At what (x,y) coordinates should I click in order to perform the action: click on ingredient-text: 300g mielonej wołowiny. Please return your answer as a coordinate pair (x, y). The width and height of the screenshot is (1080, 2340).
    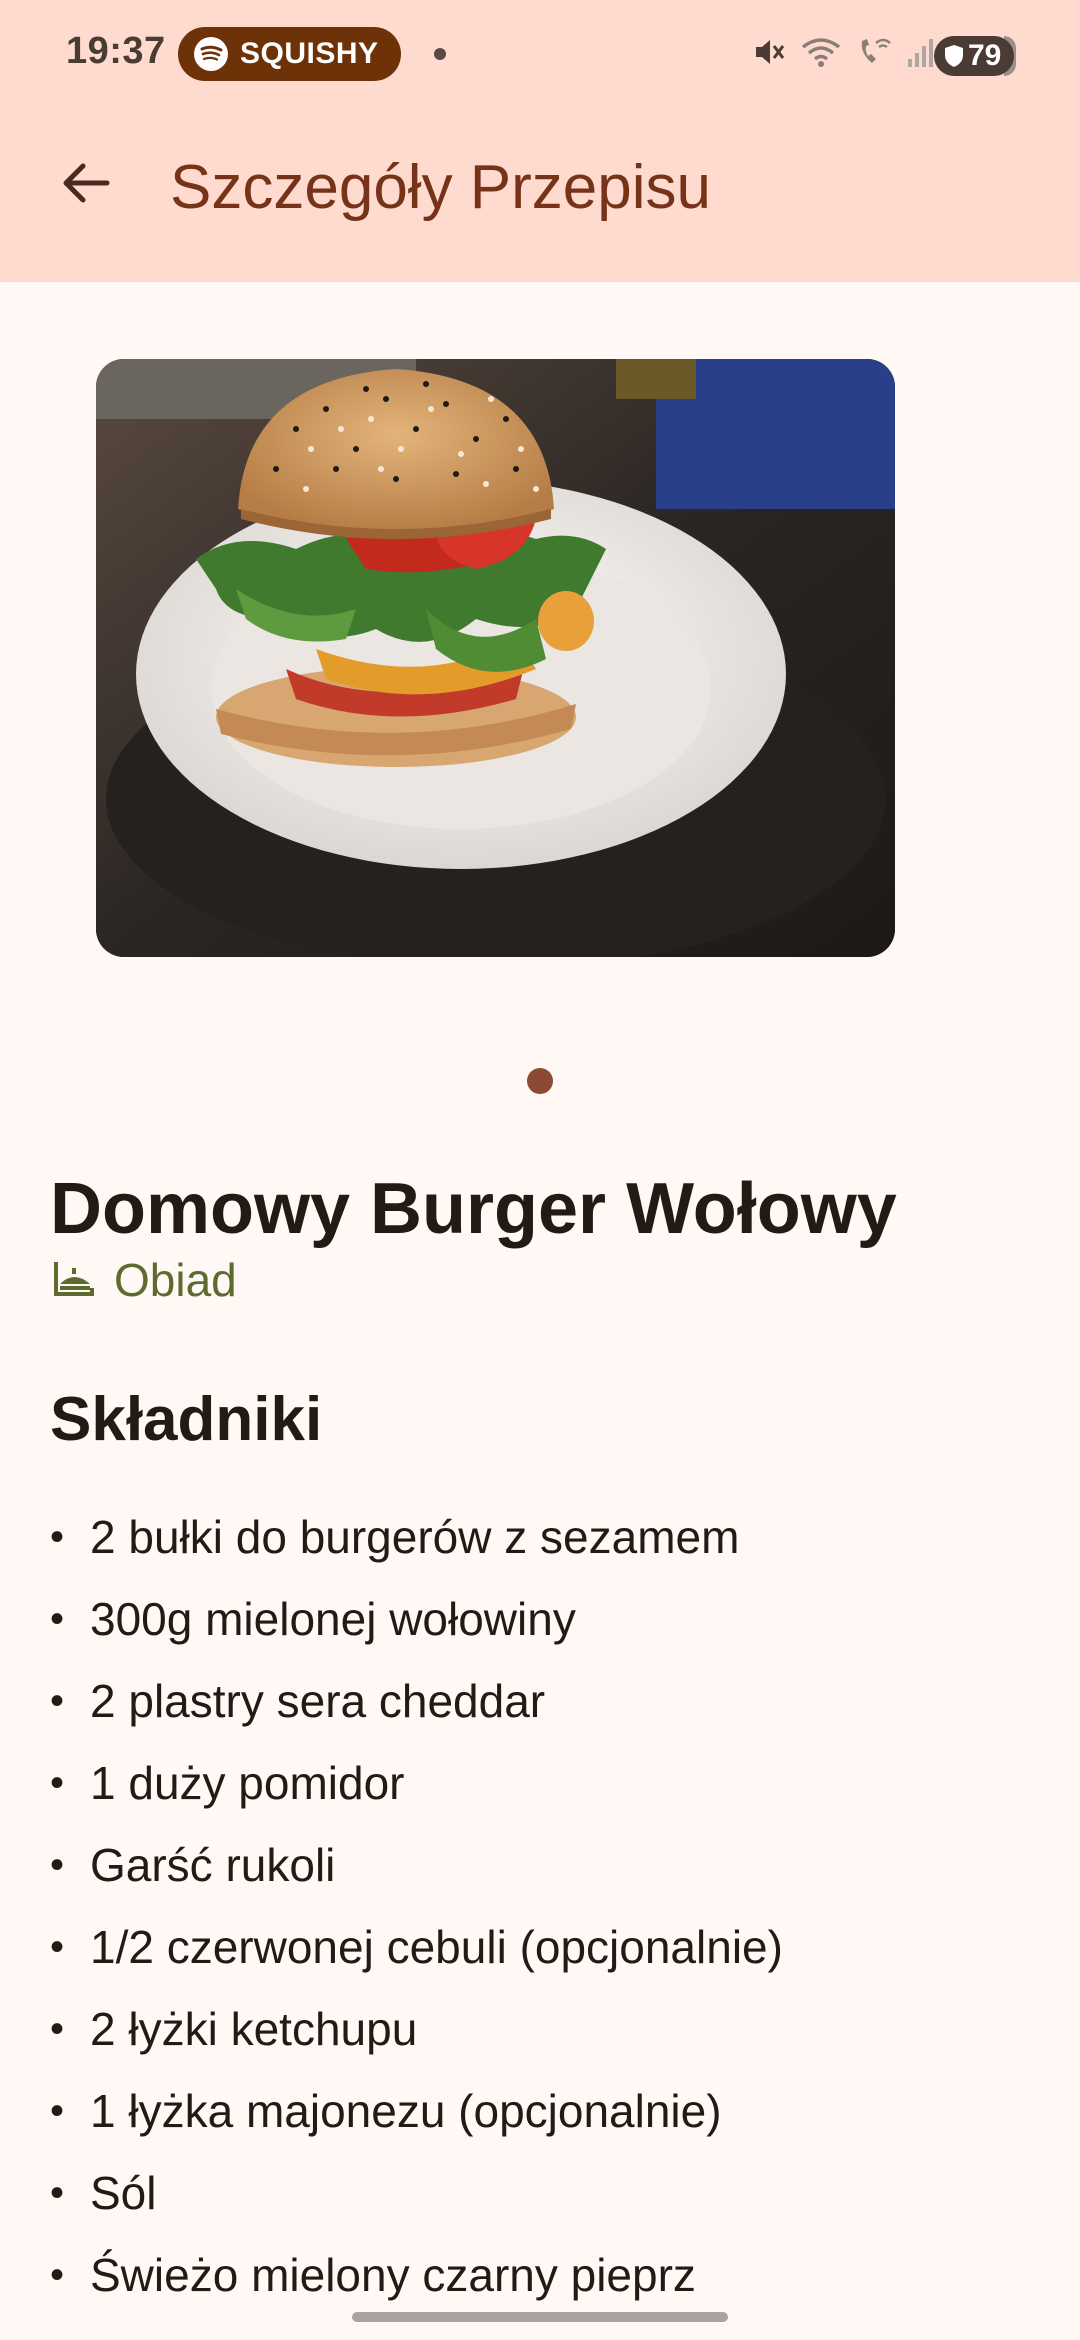
    Looking at the image, I should click on (333, 1619).